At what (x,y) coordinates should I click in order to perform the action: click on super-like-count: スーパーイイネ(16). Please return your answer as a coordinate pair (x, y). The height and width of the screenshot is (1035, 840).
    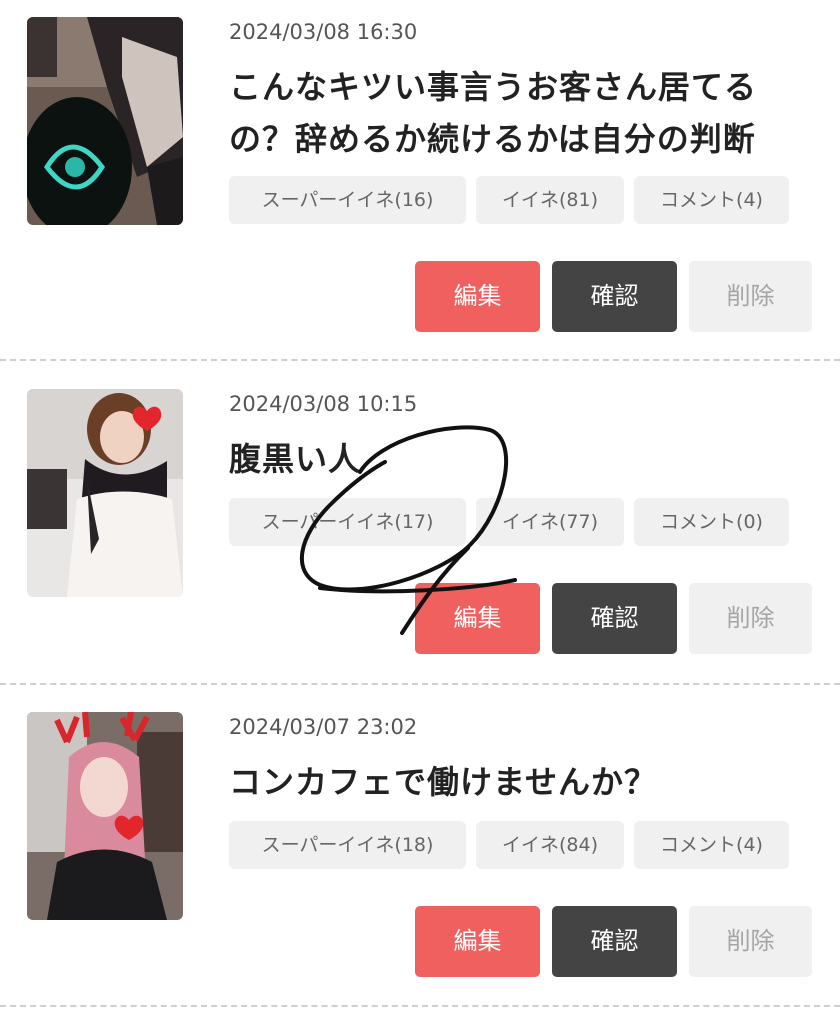
    Looking at the image, I should click on (347, 200).